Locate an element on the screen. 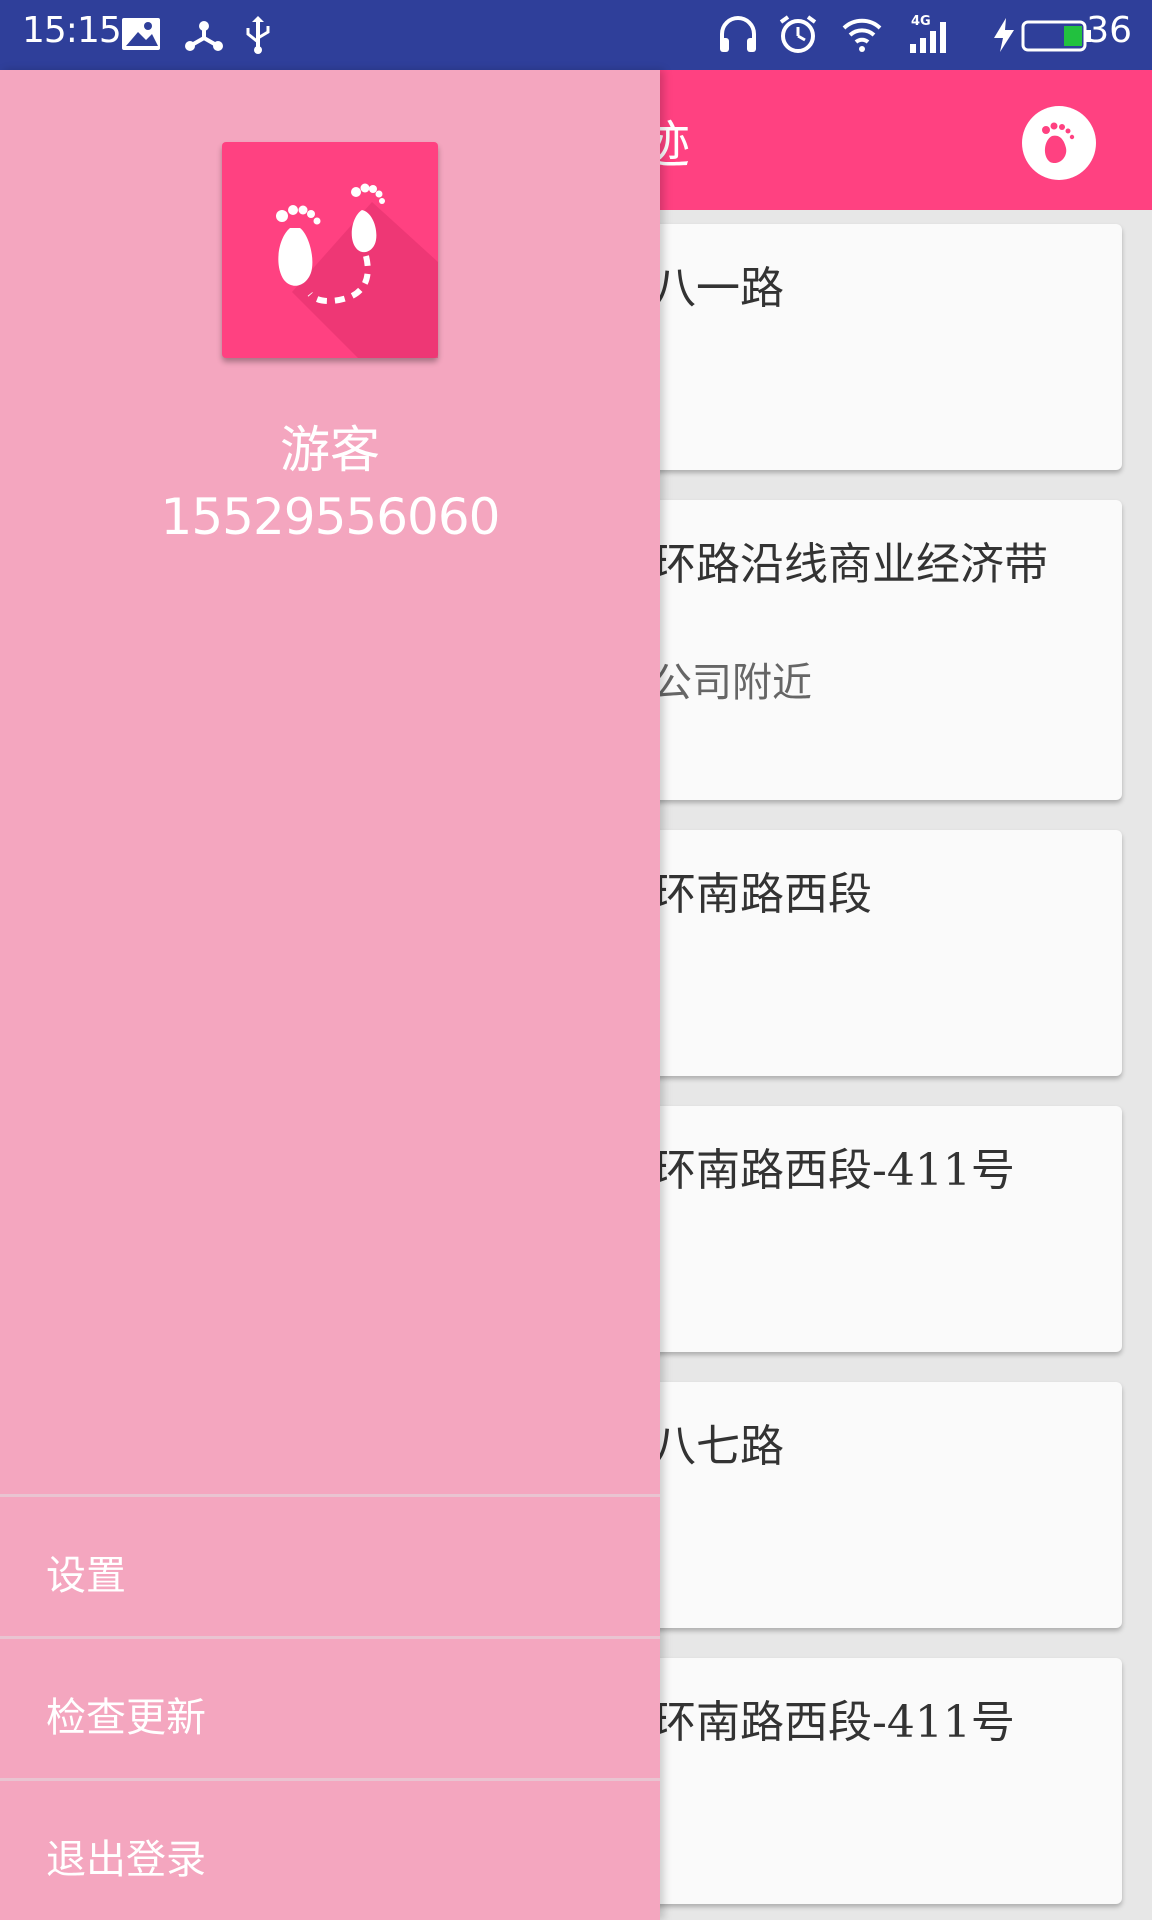 The image size is (1152, 1920). menu-item-label: 退出登录 is located at coordinates (126, 1860).